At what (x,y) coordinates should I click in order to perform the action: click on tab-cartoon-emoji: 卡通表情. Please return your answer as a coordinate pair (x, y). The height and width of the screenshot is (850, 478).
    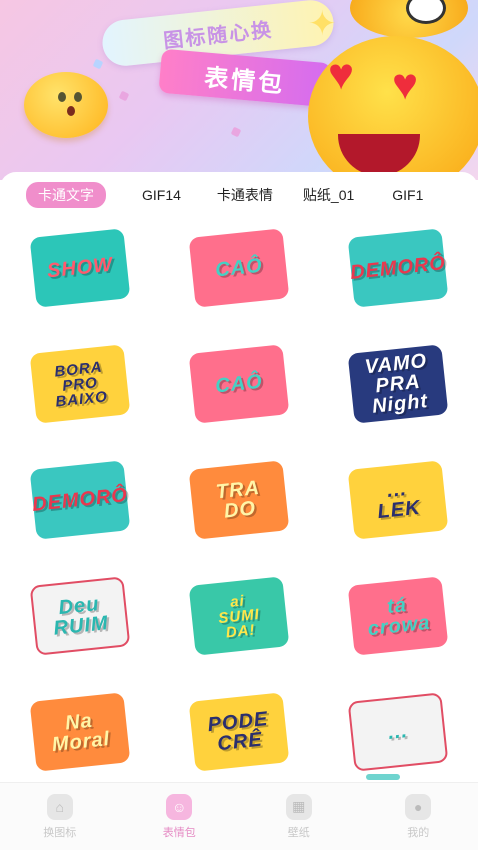
    Looking at the image, I should click on (245, 195).